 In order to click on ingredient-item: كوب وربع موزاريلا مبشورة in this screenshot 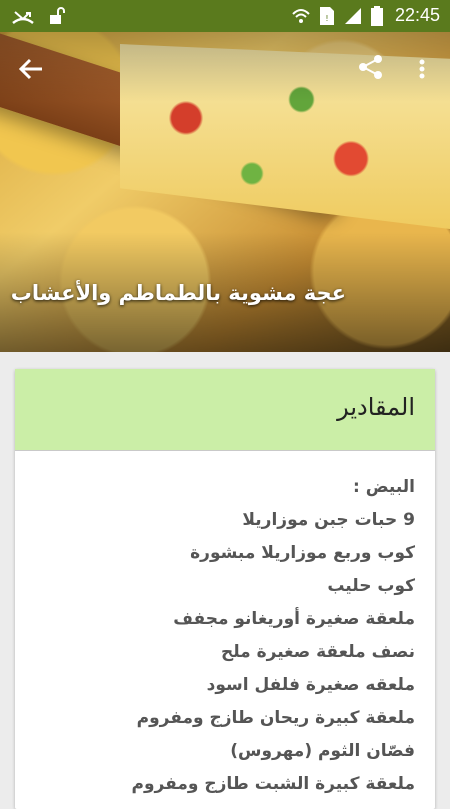, I will do `click(302, 553)`.